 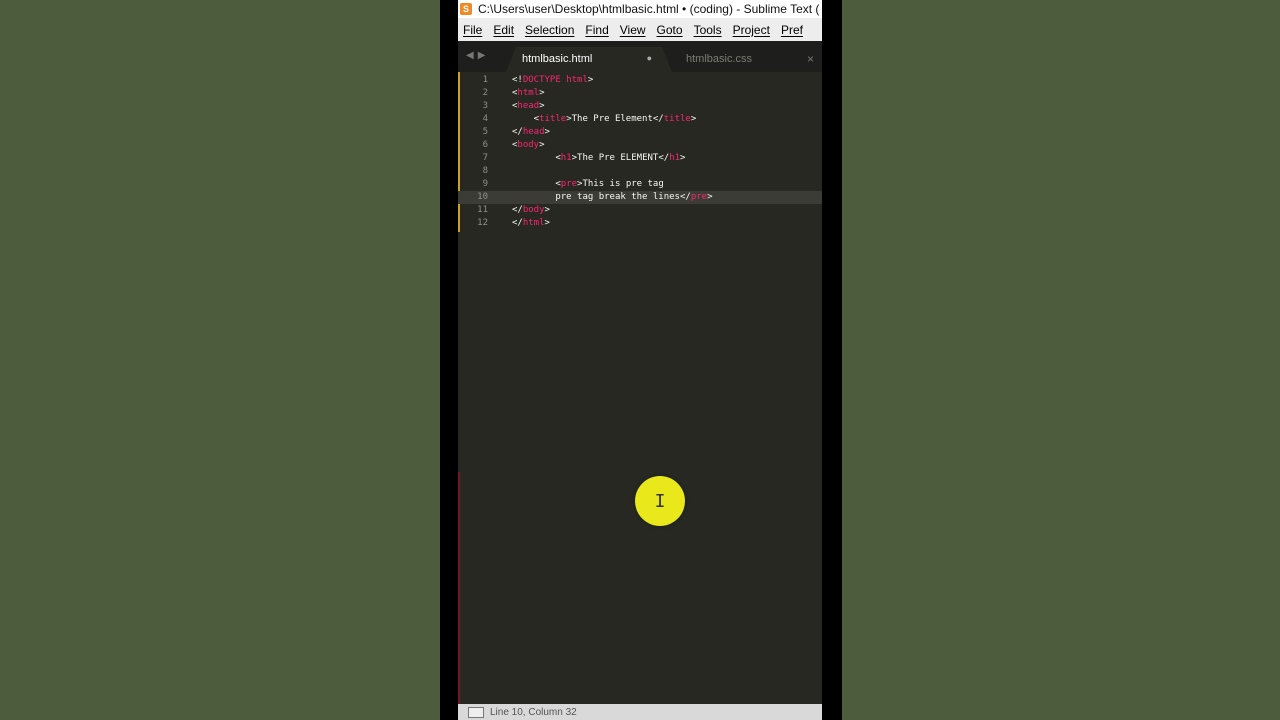 I want to click on letterbox-right, so click(x=832, y=360).